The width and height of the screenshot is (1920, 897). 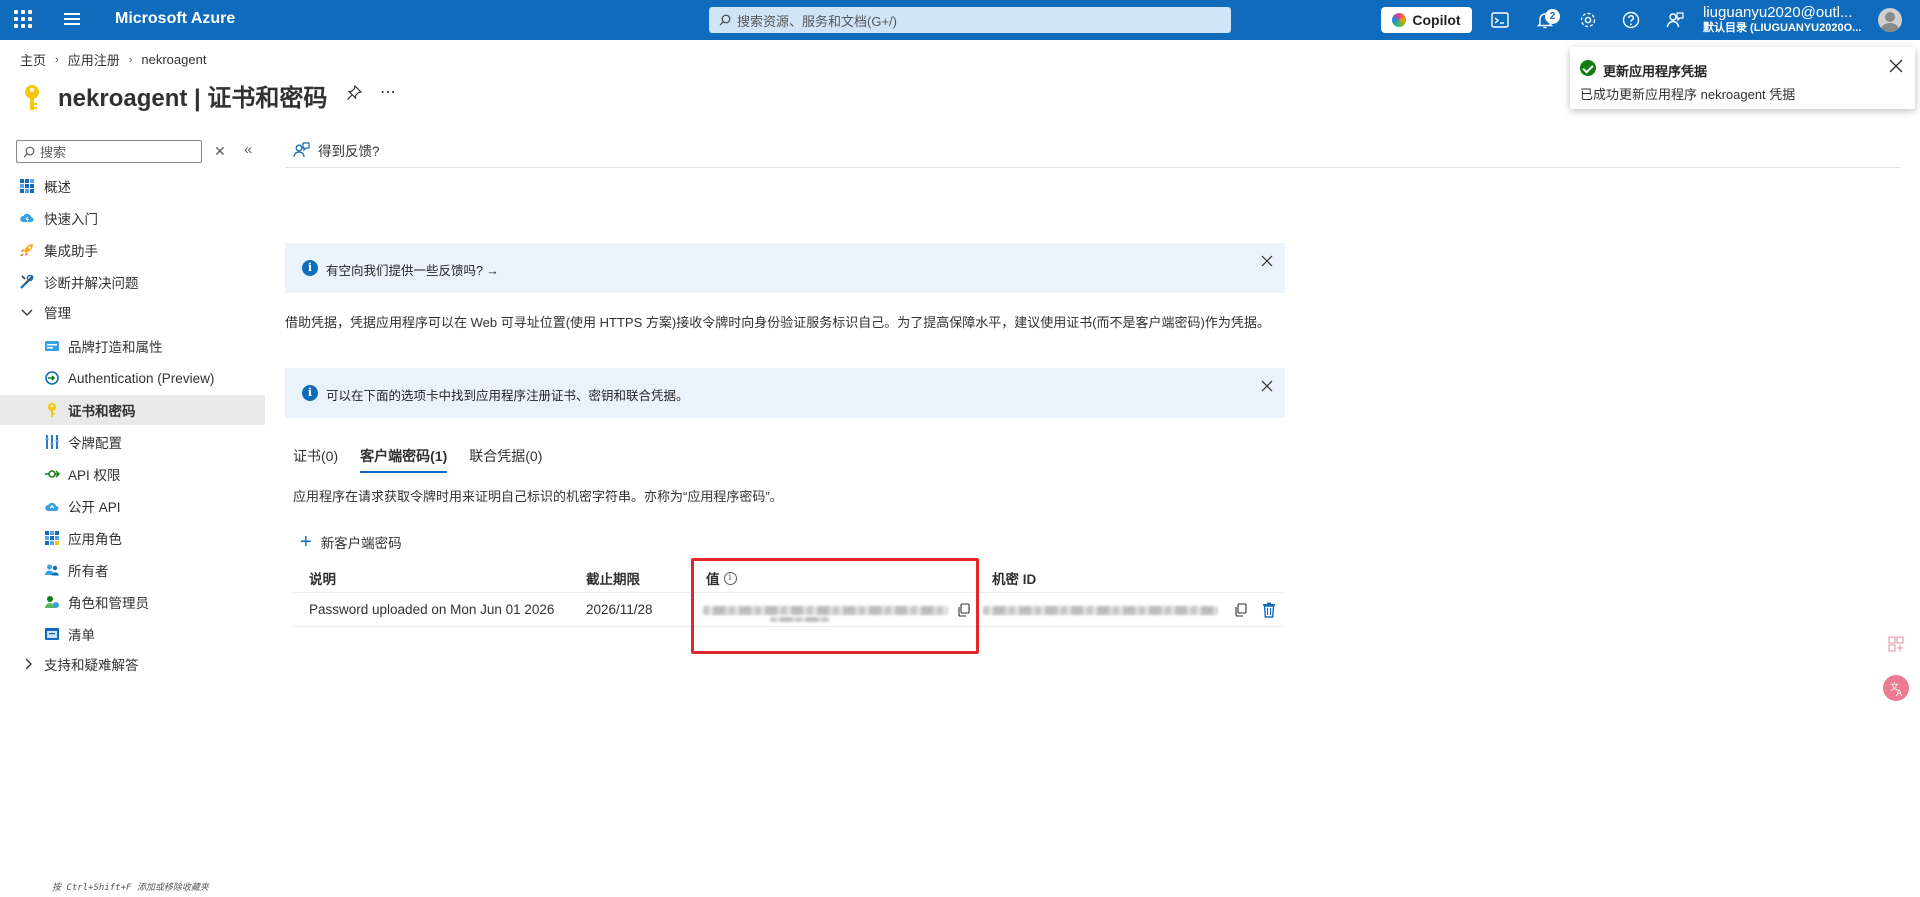 I want to click on clear-search-icon: ✕, so click(x=220, y=151).